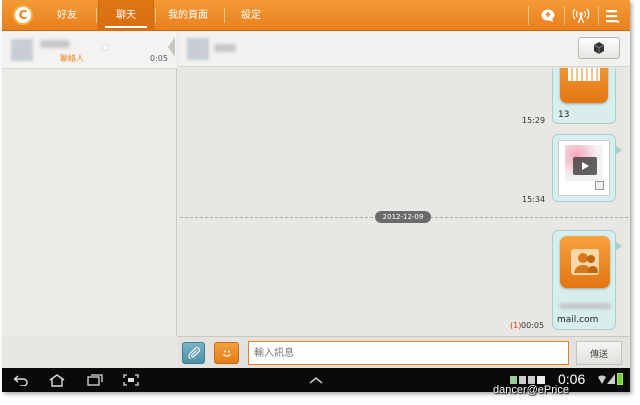 Image resolution: width=640 pixels, height=405 pixels. I want to click on composer: 傳送, so click(404, 352).